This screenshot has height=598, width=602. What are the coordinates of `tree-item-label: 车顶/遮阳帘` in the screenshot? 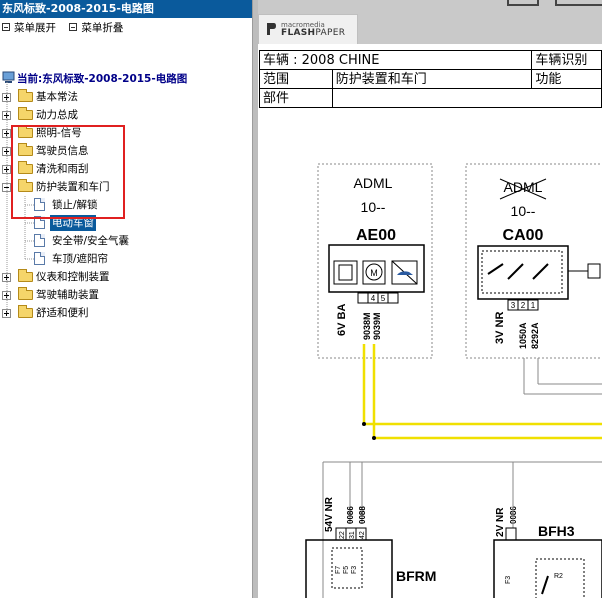 It's located at (80, 259).